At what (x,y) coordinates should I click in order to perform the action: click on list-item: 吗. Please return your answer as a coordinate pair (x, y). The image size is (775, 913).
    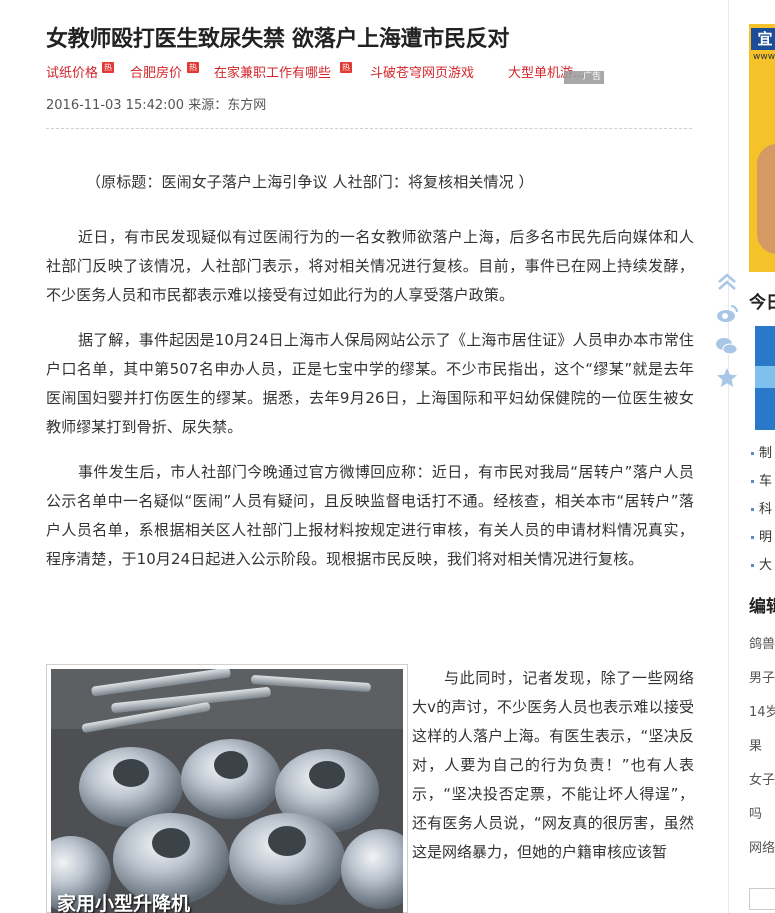
    Looking at the image, I should click on (762, 815).